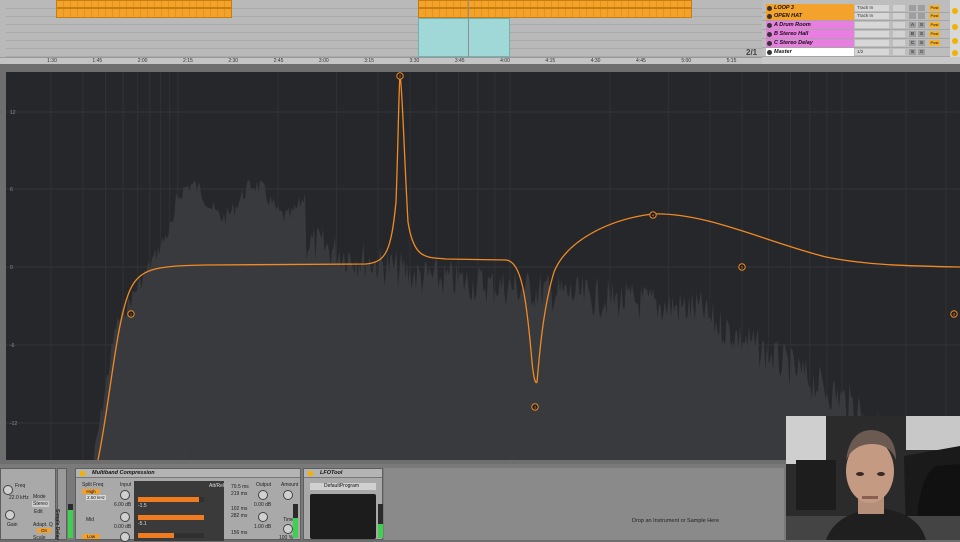  What do you see at coordinates (8, 490) in the screenshot?
I see `freq-knob` at bounding box center [8, 490].